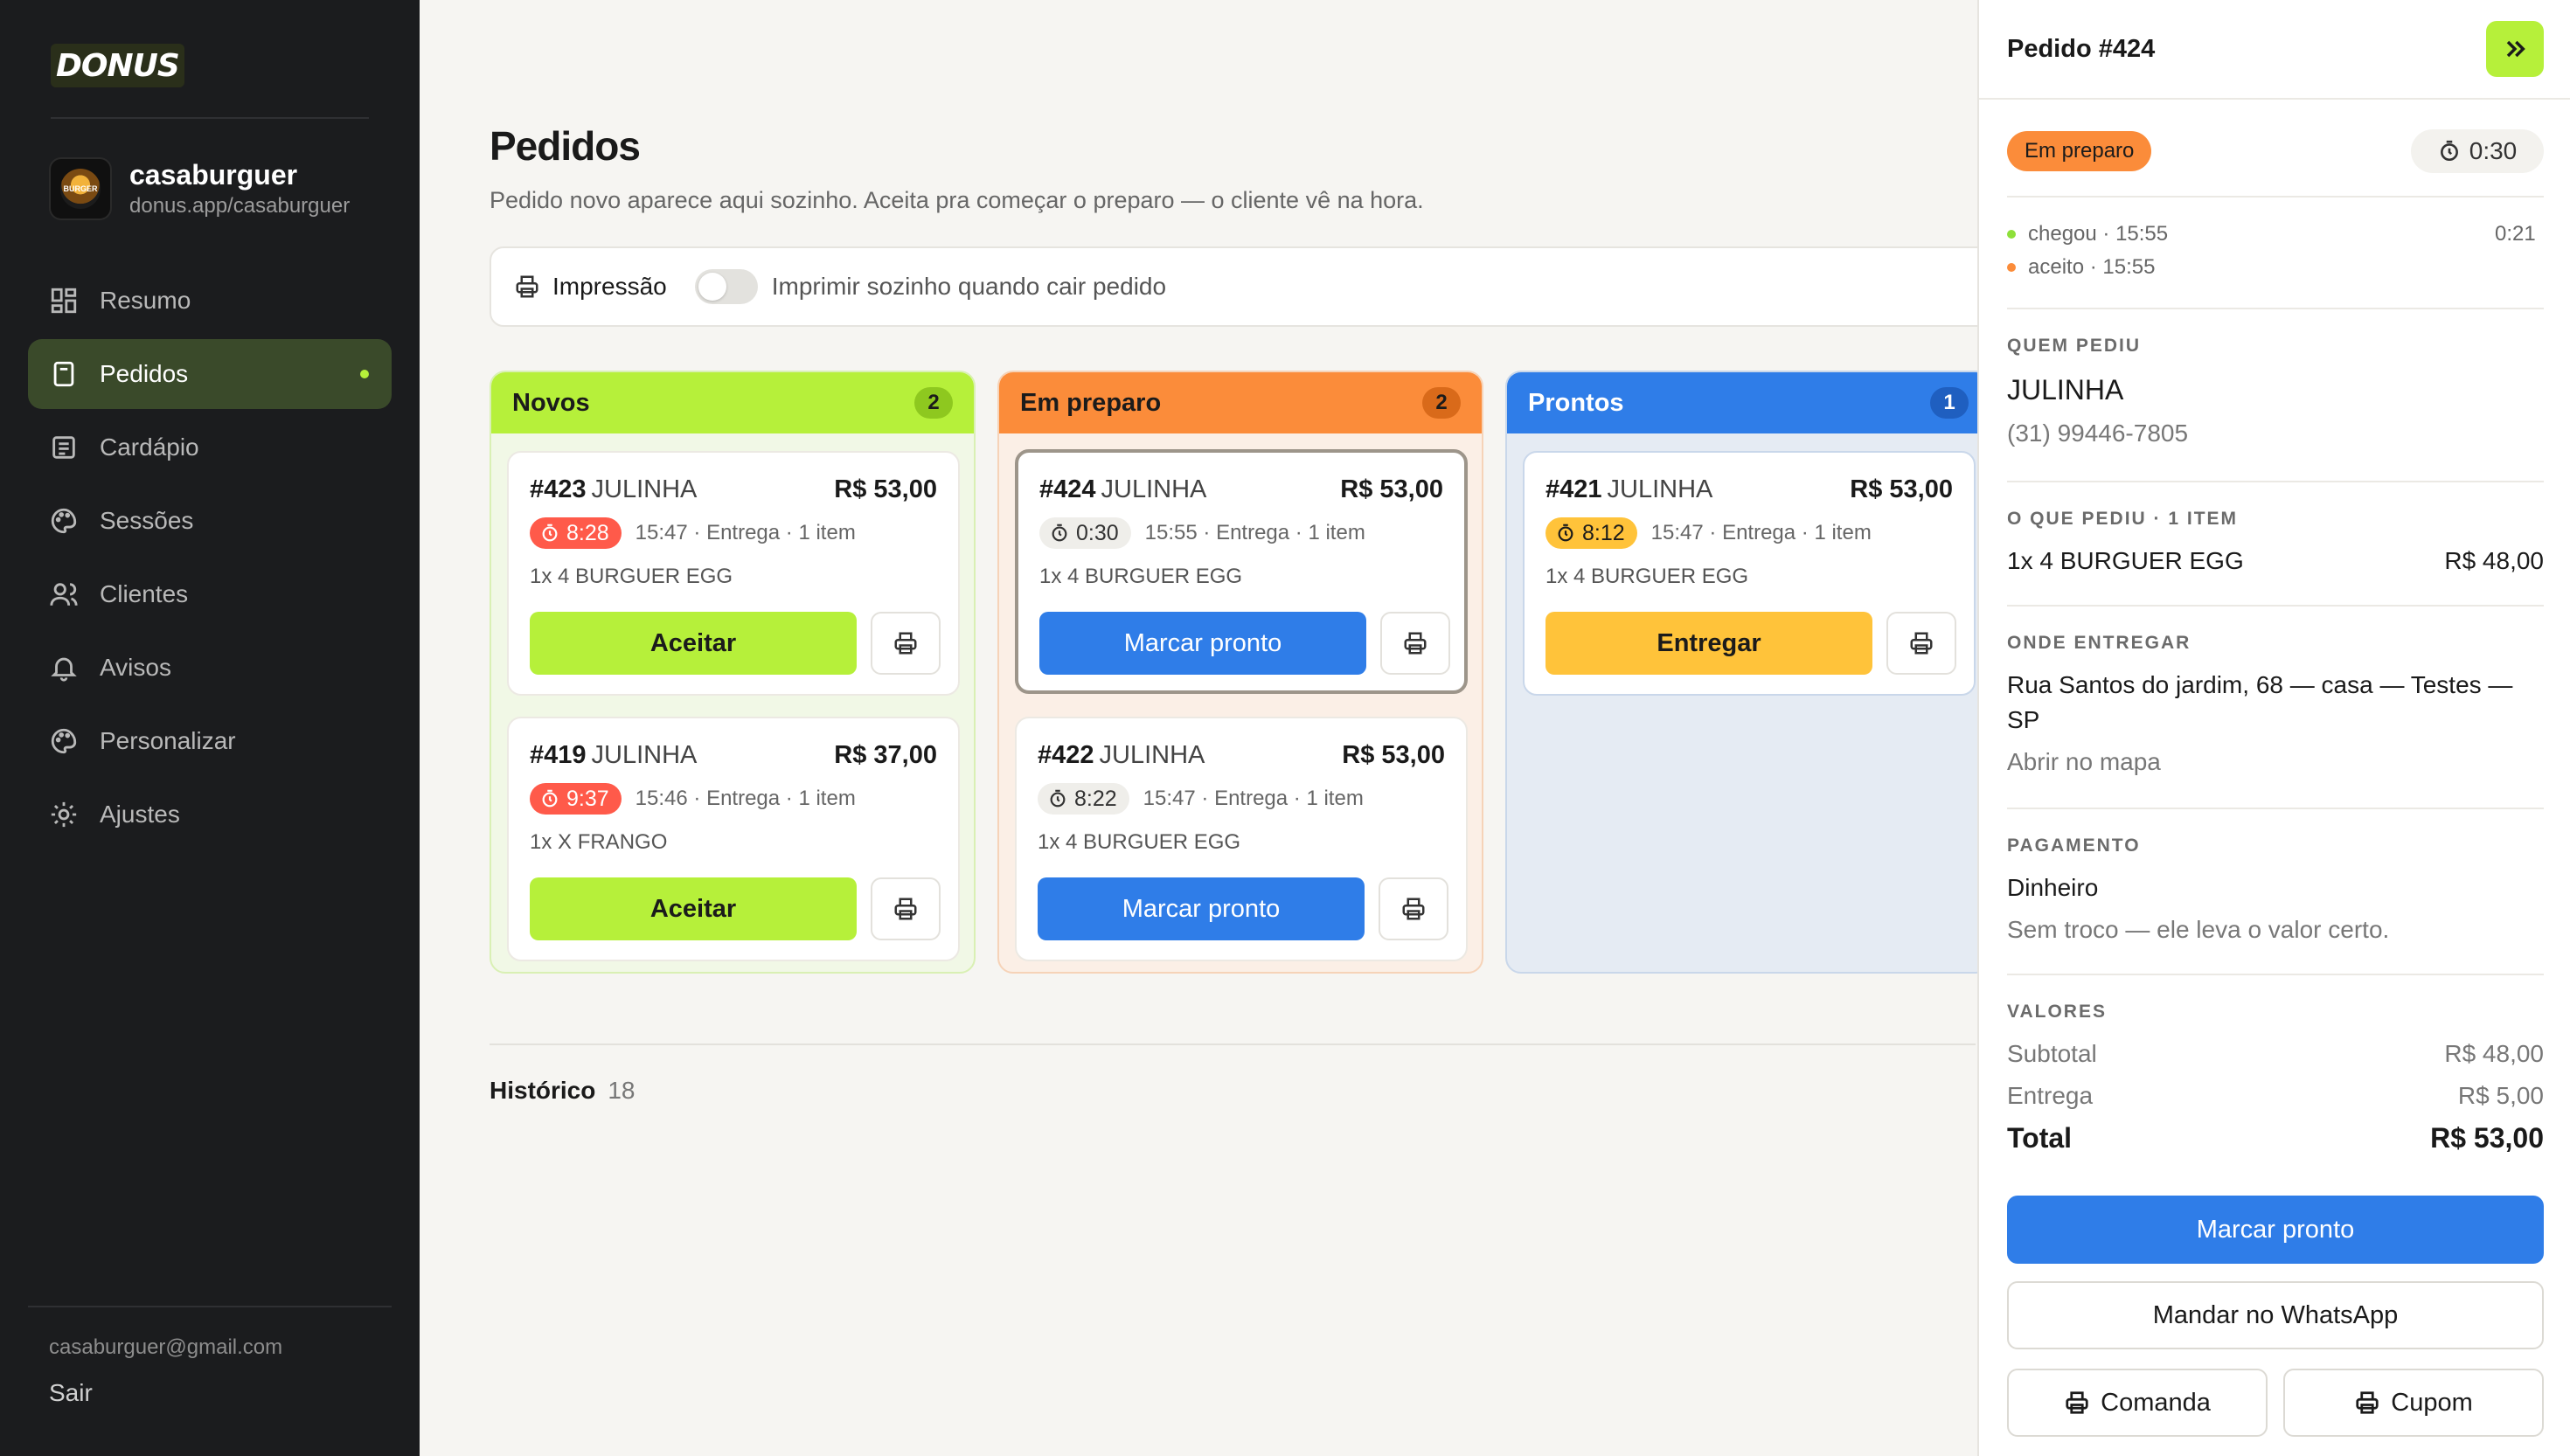 The image size is (2570, 1456). I want to click on column-count-badge: 1, so click(1949, 403).